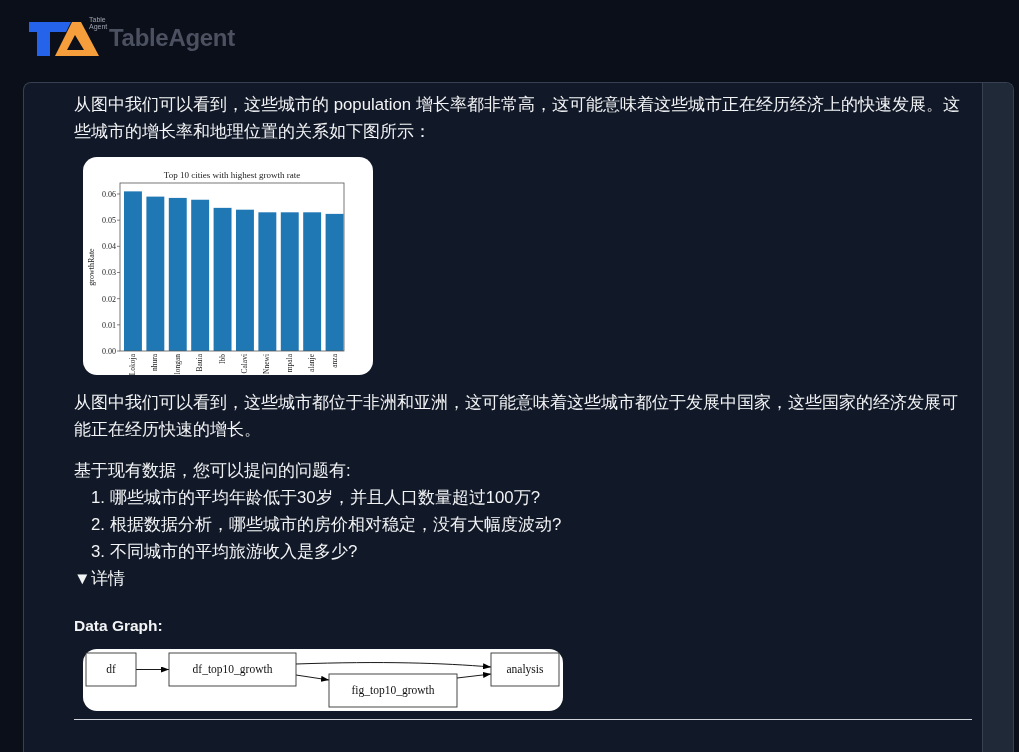 This screenshot has height=752, width=1019. What do you see at coordinates (232, 669) in the screenshot?
I see `graph-node: df_top10_growth` at bounding box center [232, 669].